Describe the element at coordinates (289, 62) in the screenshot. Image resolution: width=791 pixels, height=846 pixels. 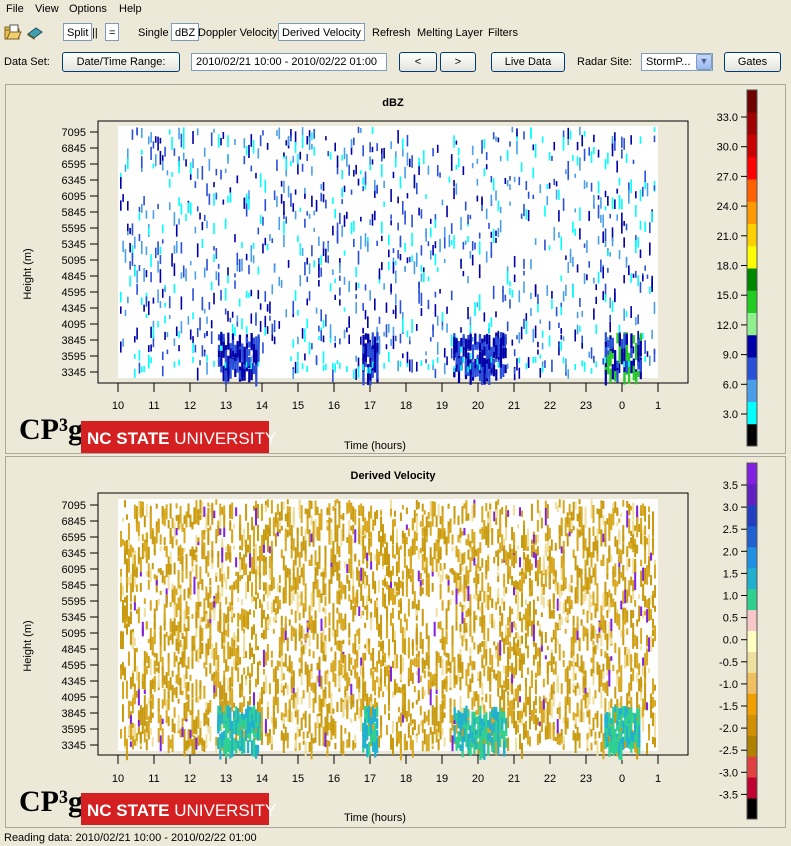
I see `date-range-field: 2010/02/21 10:00 - 2010/02/22 01:00` at that location.